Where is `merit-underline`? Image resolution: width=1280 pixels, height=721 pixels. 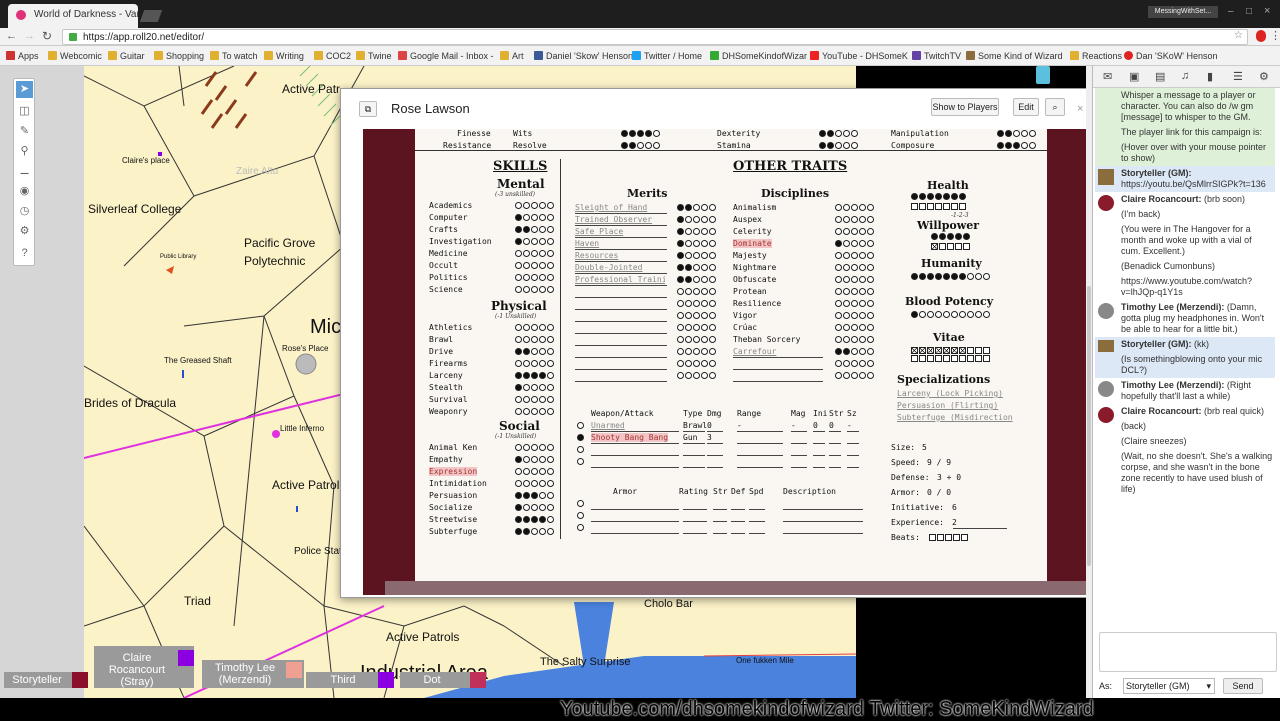 merit-underline is located at coordinates (621, 321).